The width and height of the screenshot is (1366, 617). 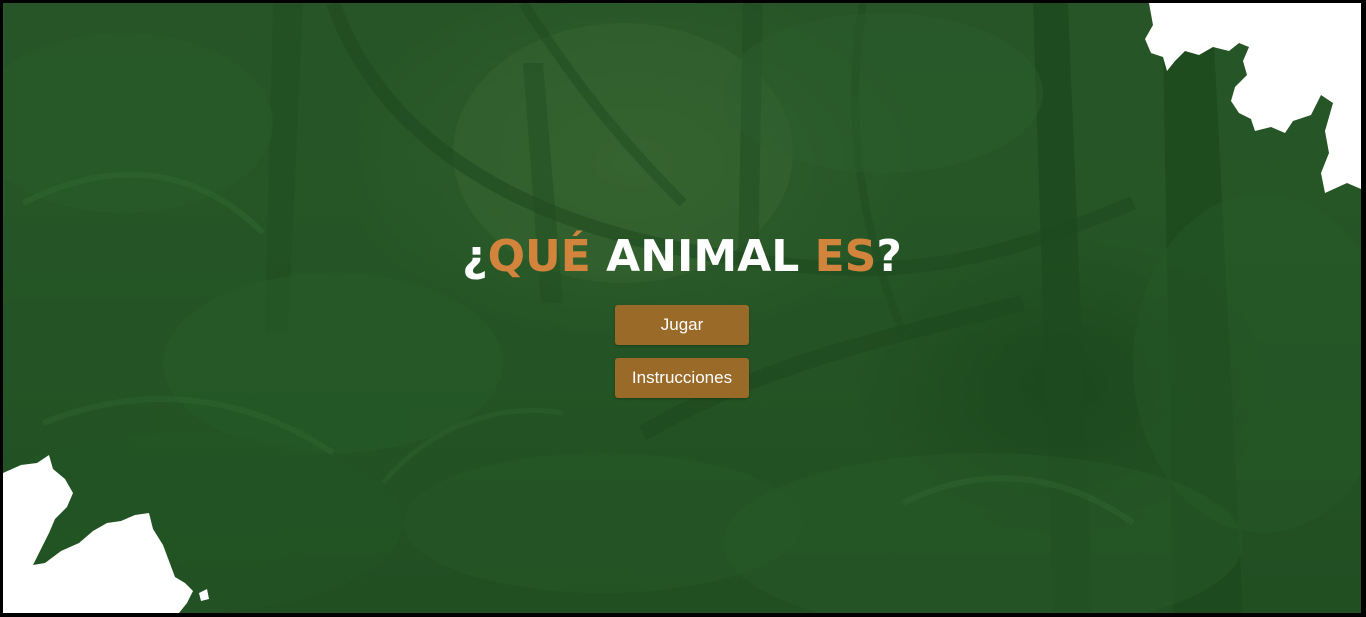 What do you see at coordinates (845, 256) in the screenshot?
I see `title-word-es: ES` at bounding box center [845, 256].